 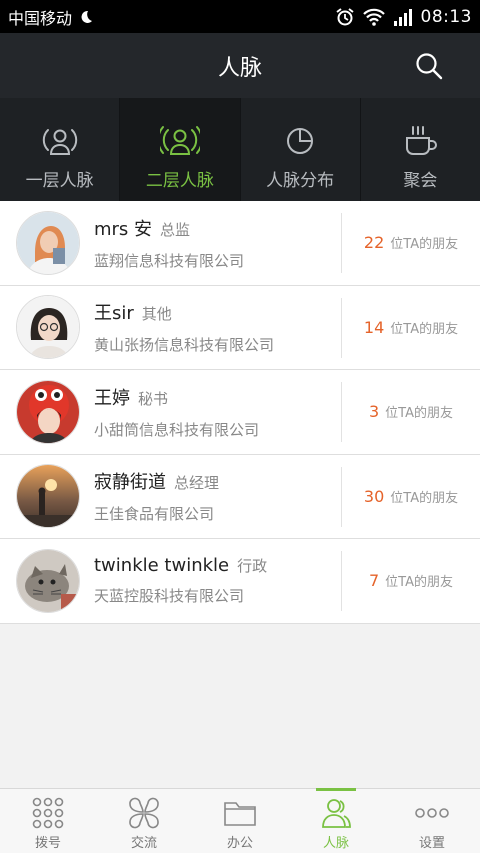 I want to click on signal-icon, so click(x=402, y=17).